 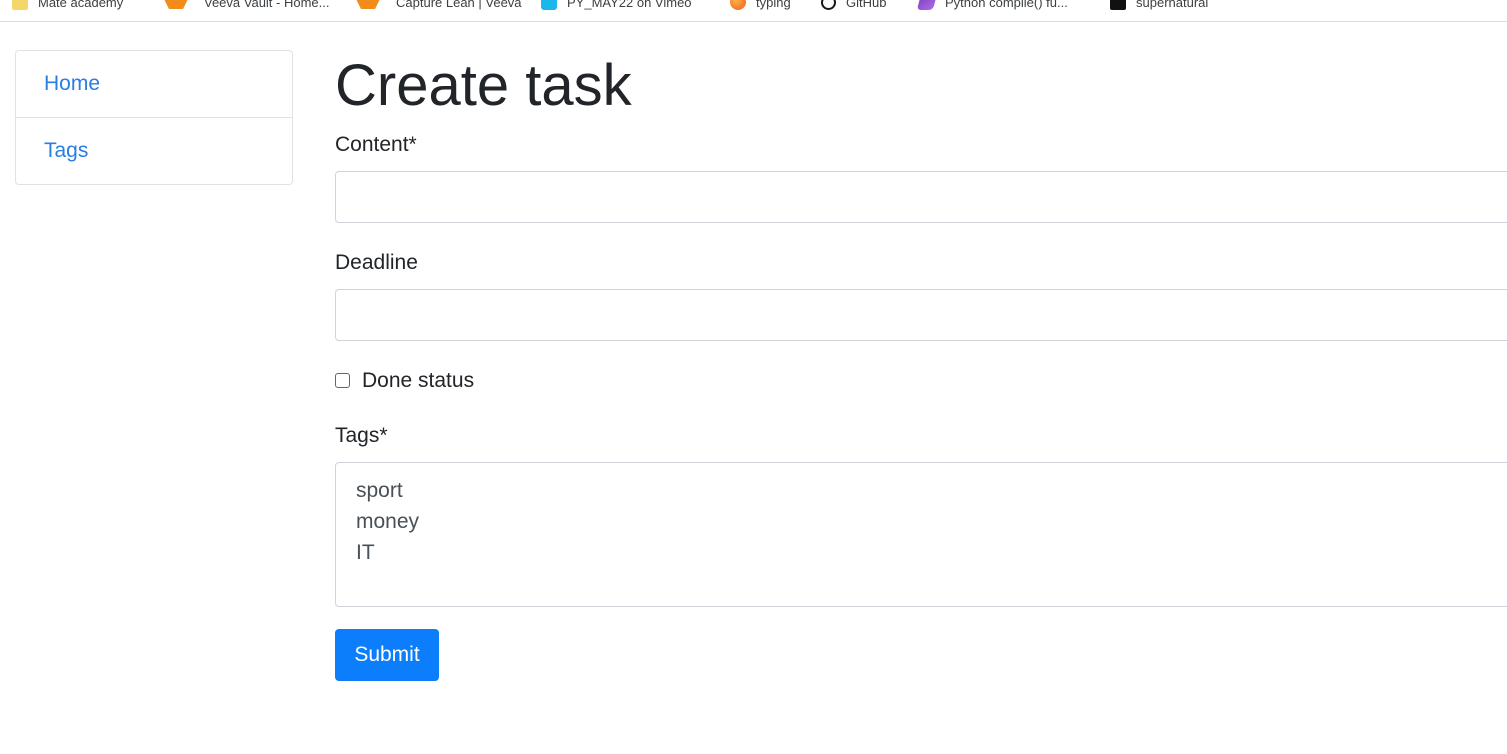 What do you see at coordinates (376, 144) in the screenshot?
I see `content-label: Content*` at bounding box center [376, 144].